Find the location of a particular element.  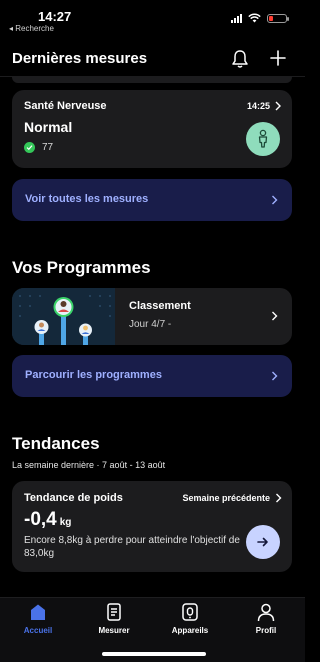

trends-date-range: La semaine dernière · 7 août - 13 août is located at coordinates (89, 465).